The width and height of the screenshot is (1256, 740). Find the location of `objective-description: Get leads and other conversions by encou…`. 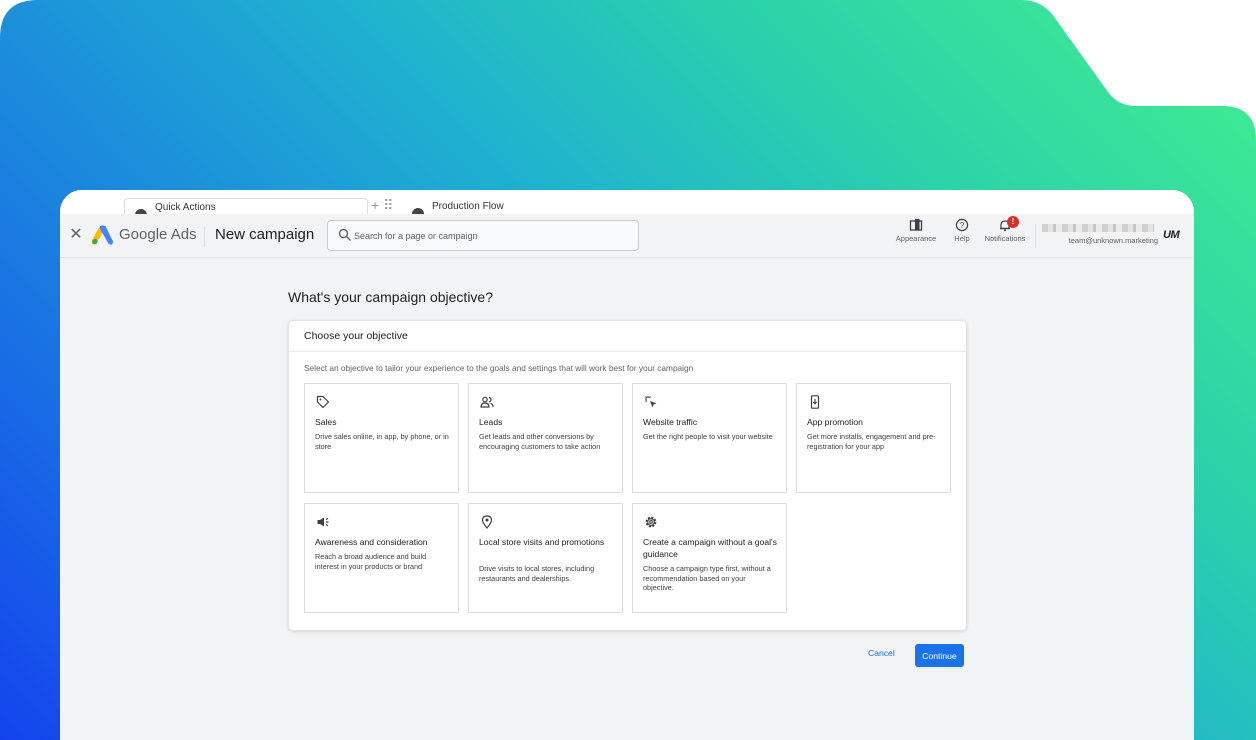

objective-description: Get leads and other conversions by encou… is located at coordinates (540, 441).